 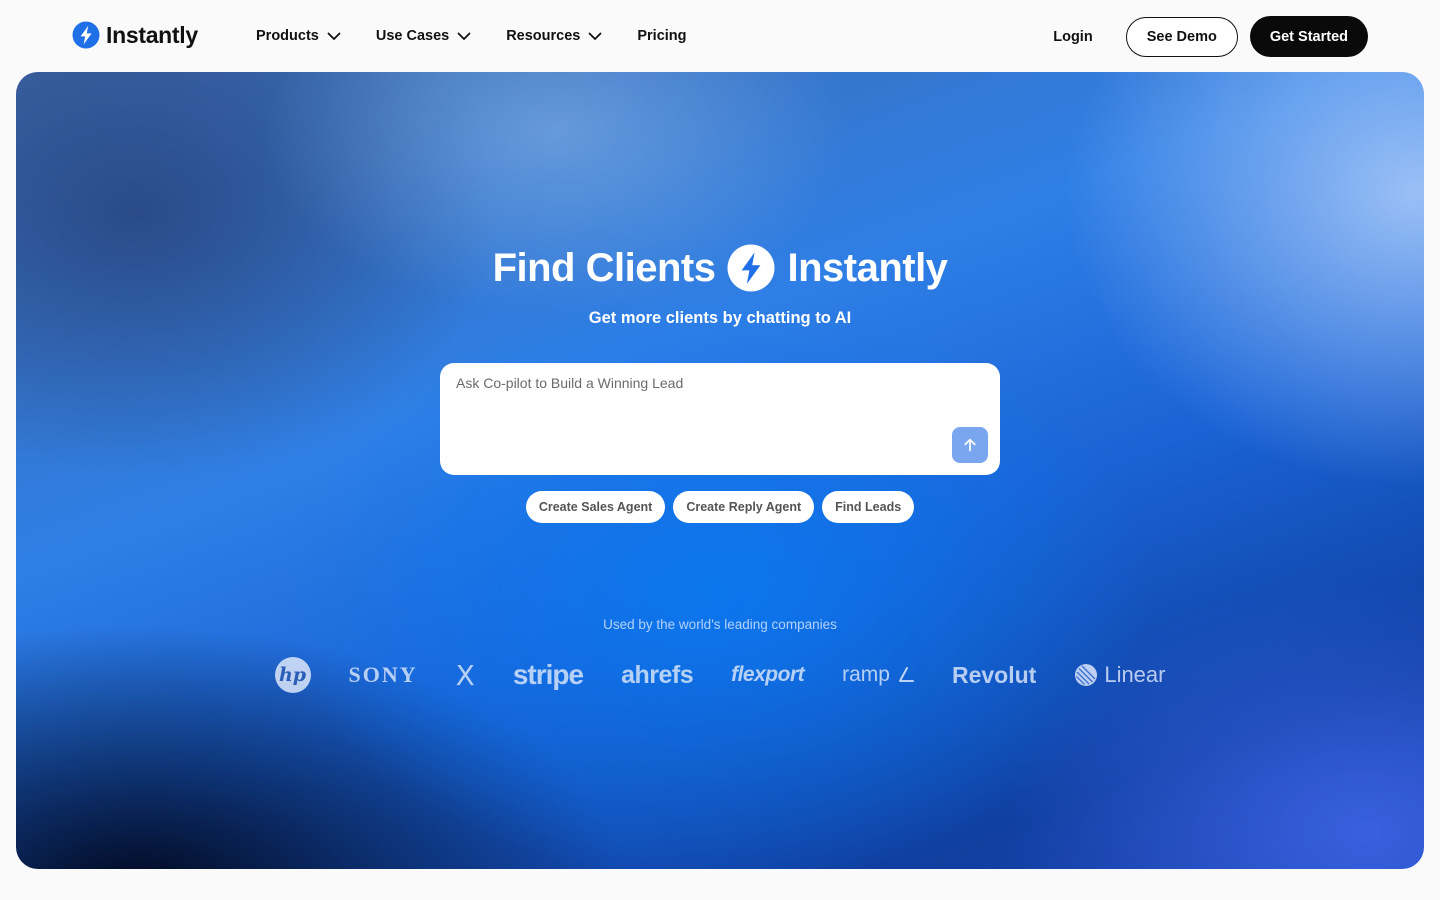 What do you see at coordinates (383, 674) in the screenshot?
I see `sony-logo: SONY` at bounding box center [383, 674].